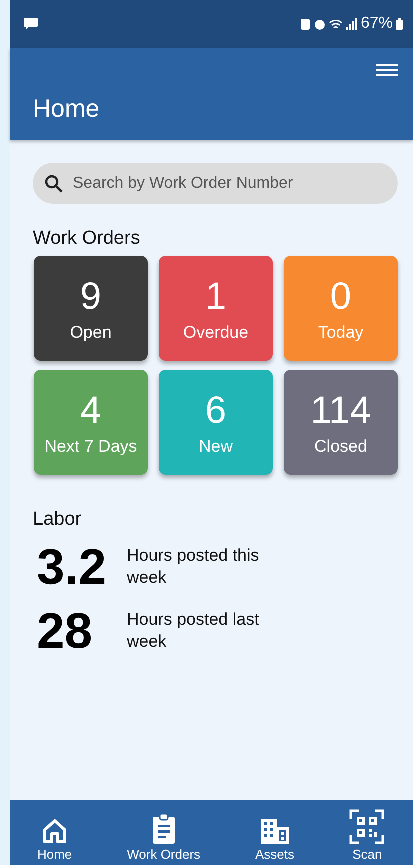  I want to click on hours-label: Hours posted last week, so click(193, 631).